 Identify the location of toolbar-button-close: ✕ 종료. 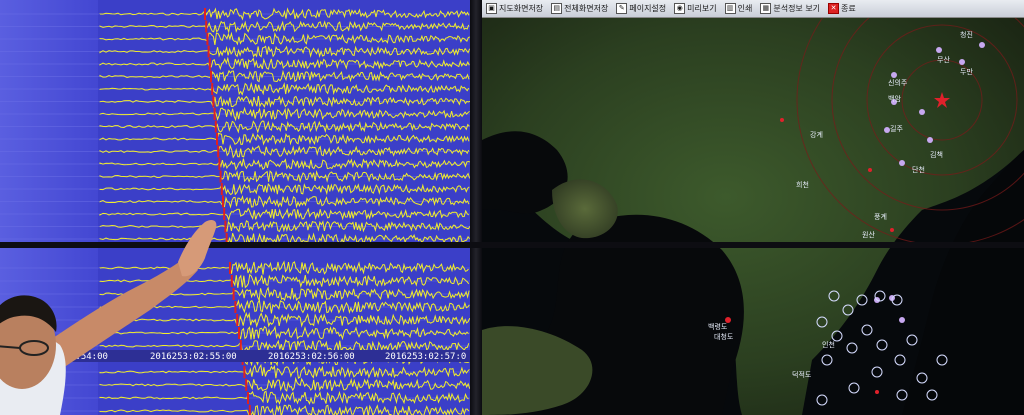
(842, 8).